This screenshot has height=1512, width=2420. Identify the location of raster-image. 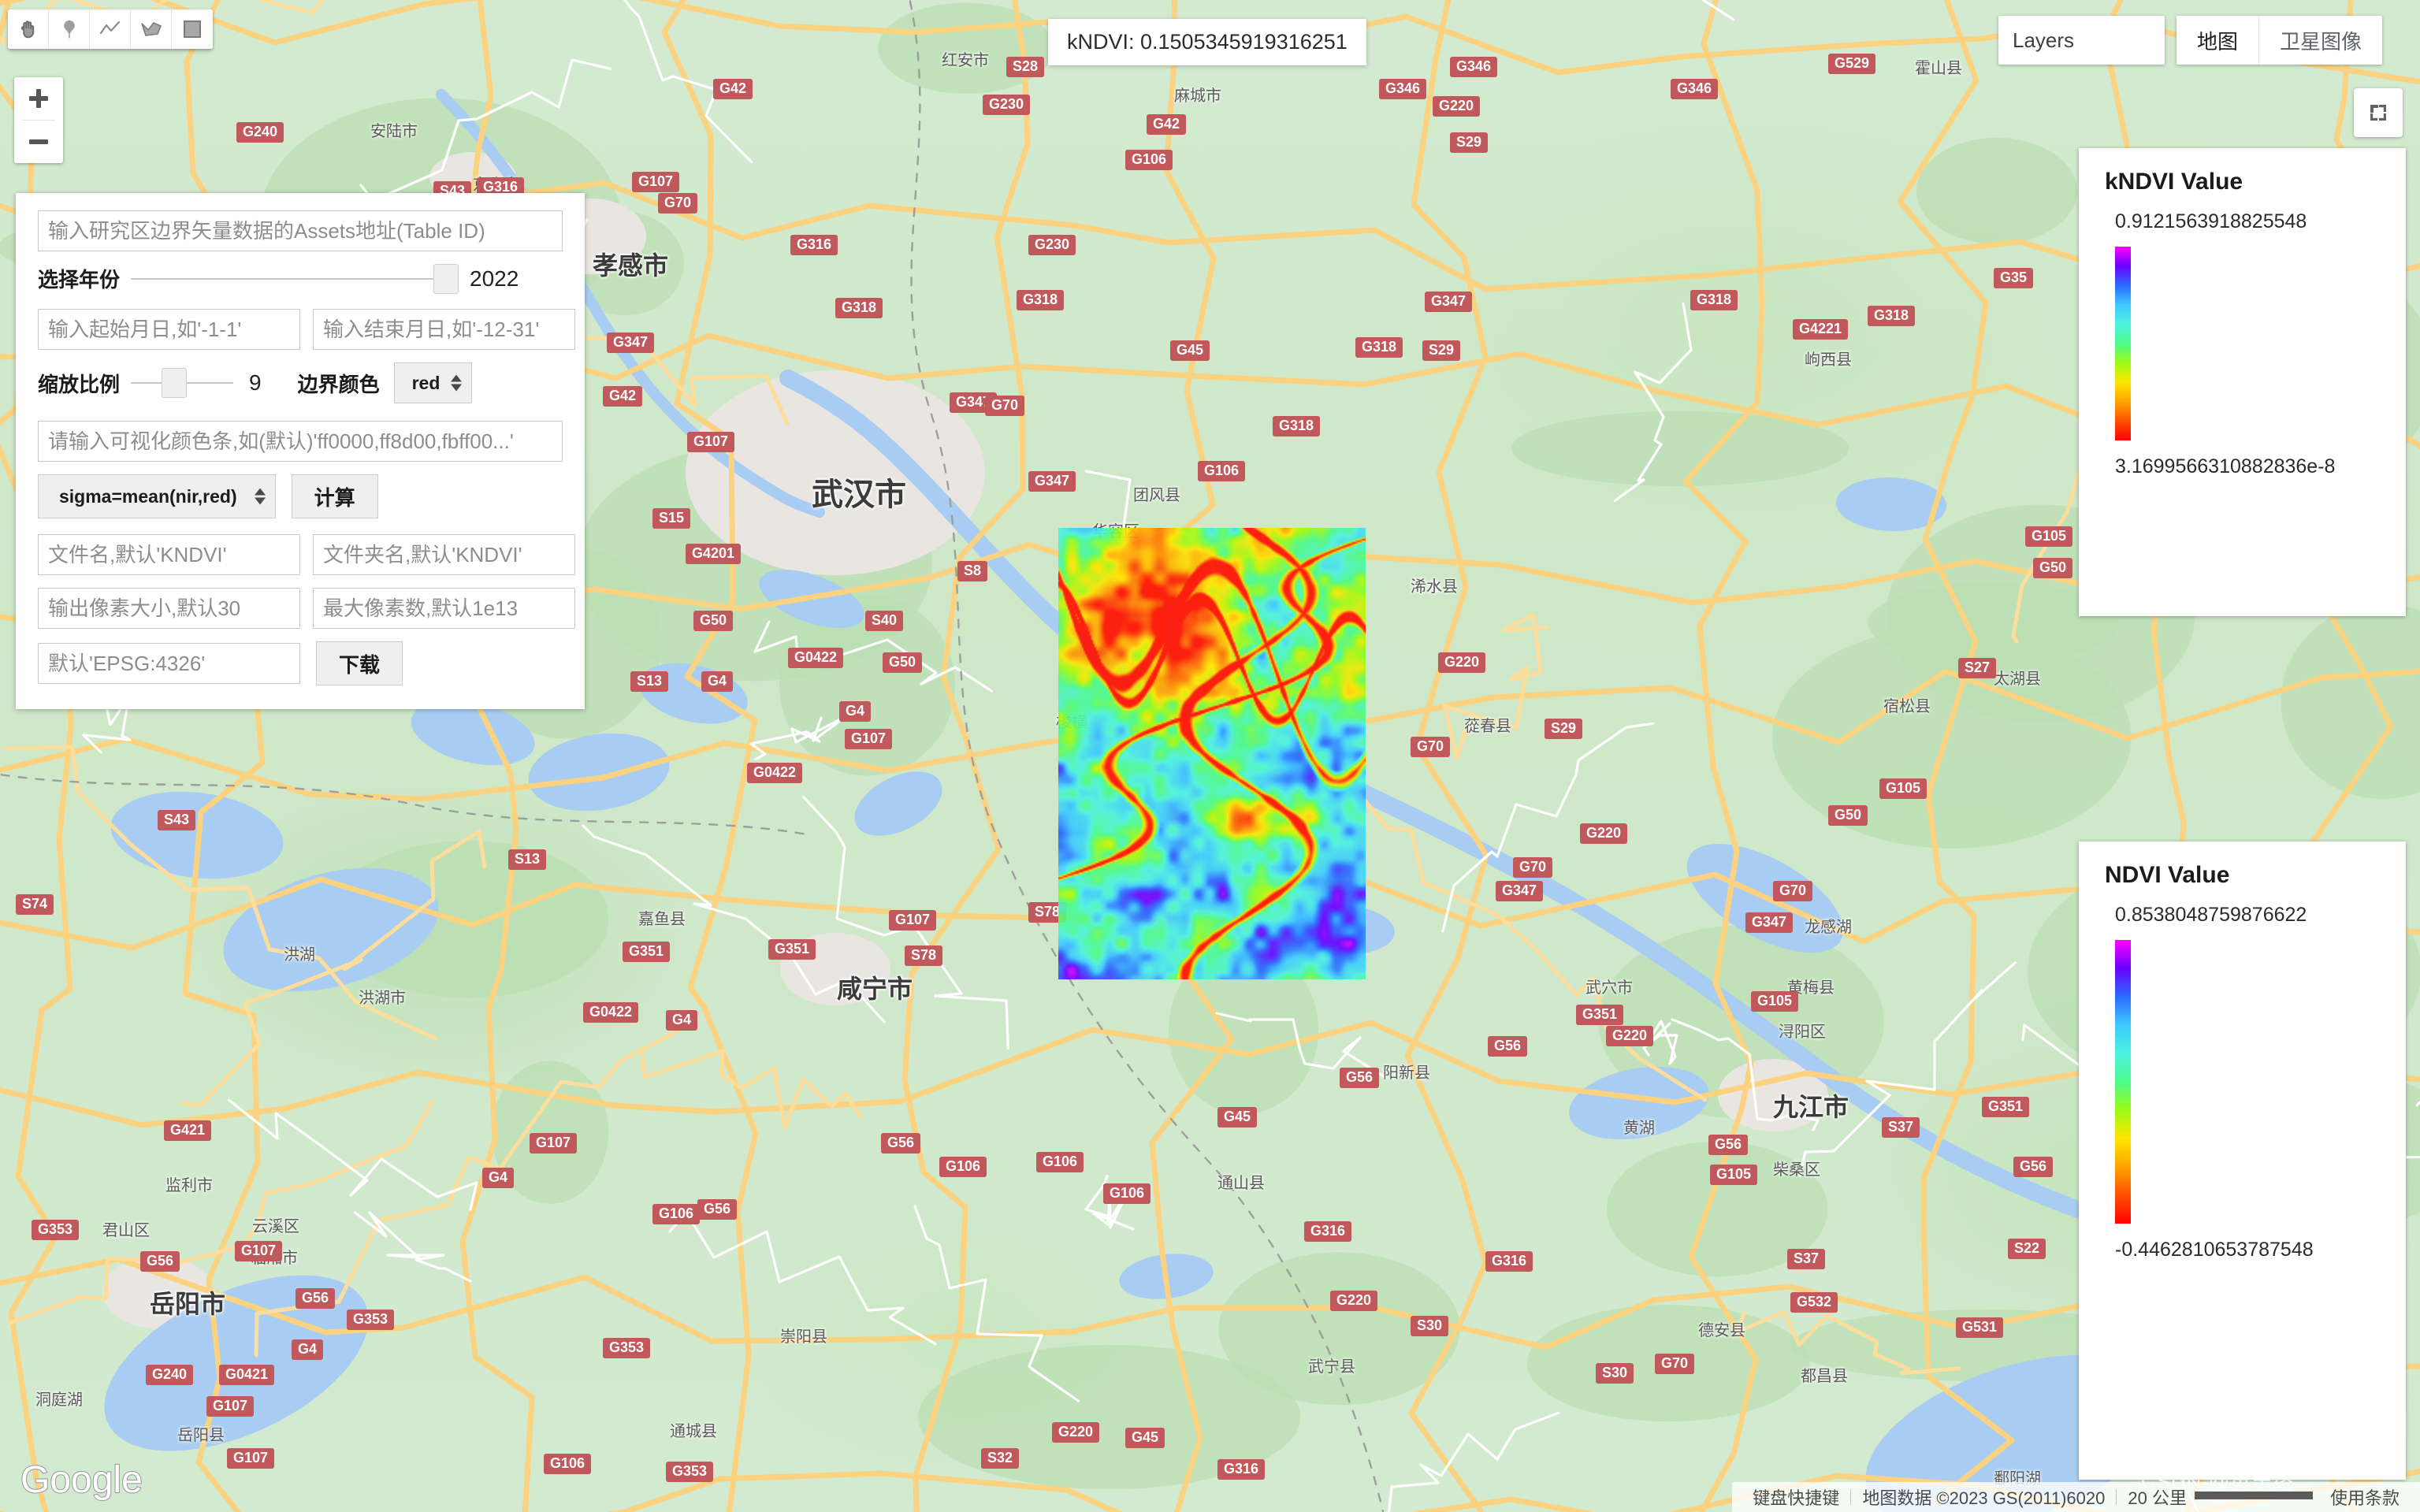
(1212, 753).